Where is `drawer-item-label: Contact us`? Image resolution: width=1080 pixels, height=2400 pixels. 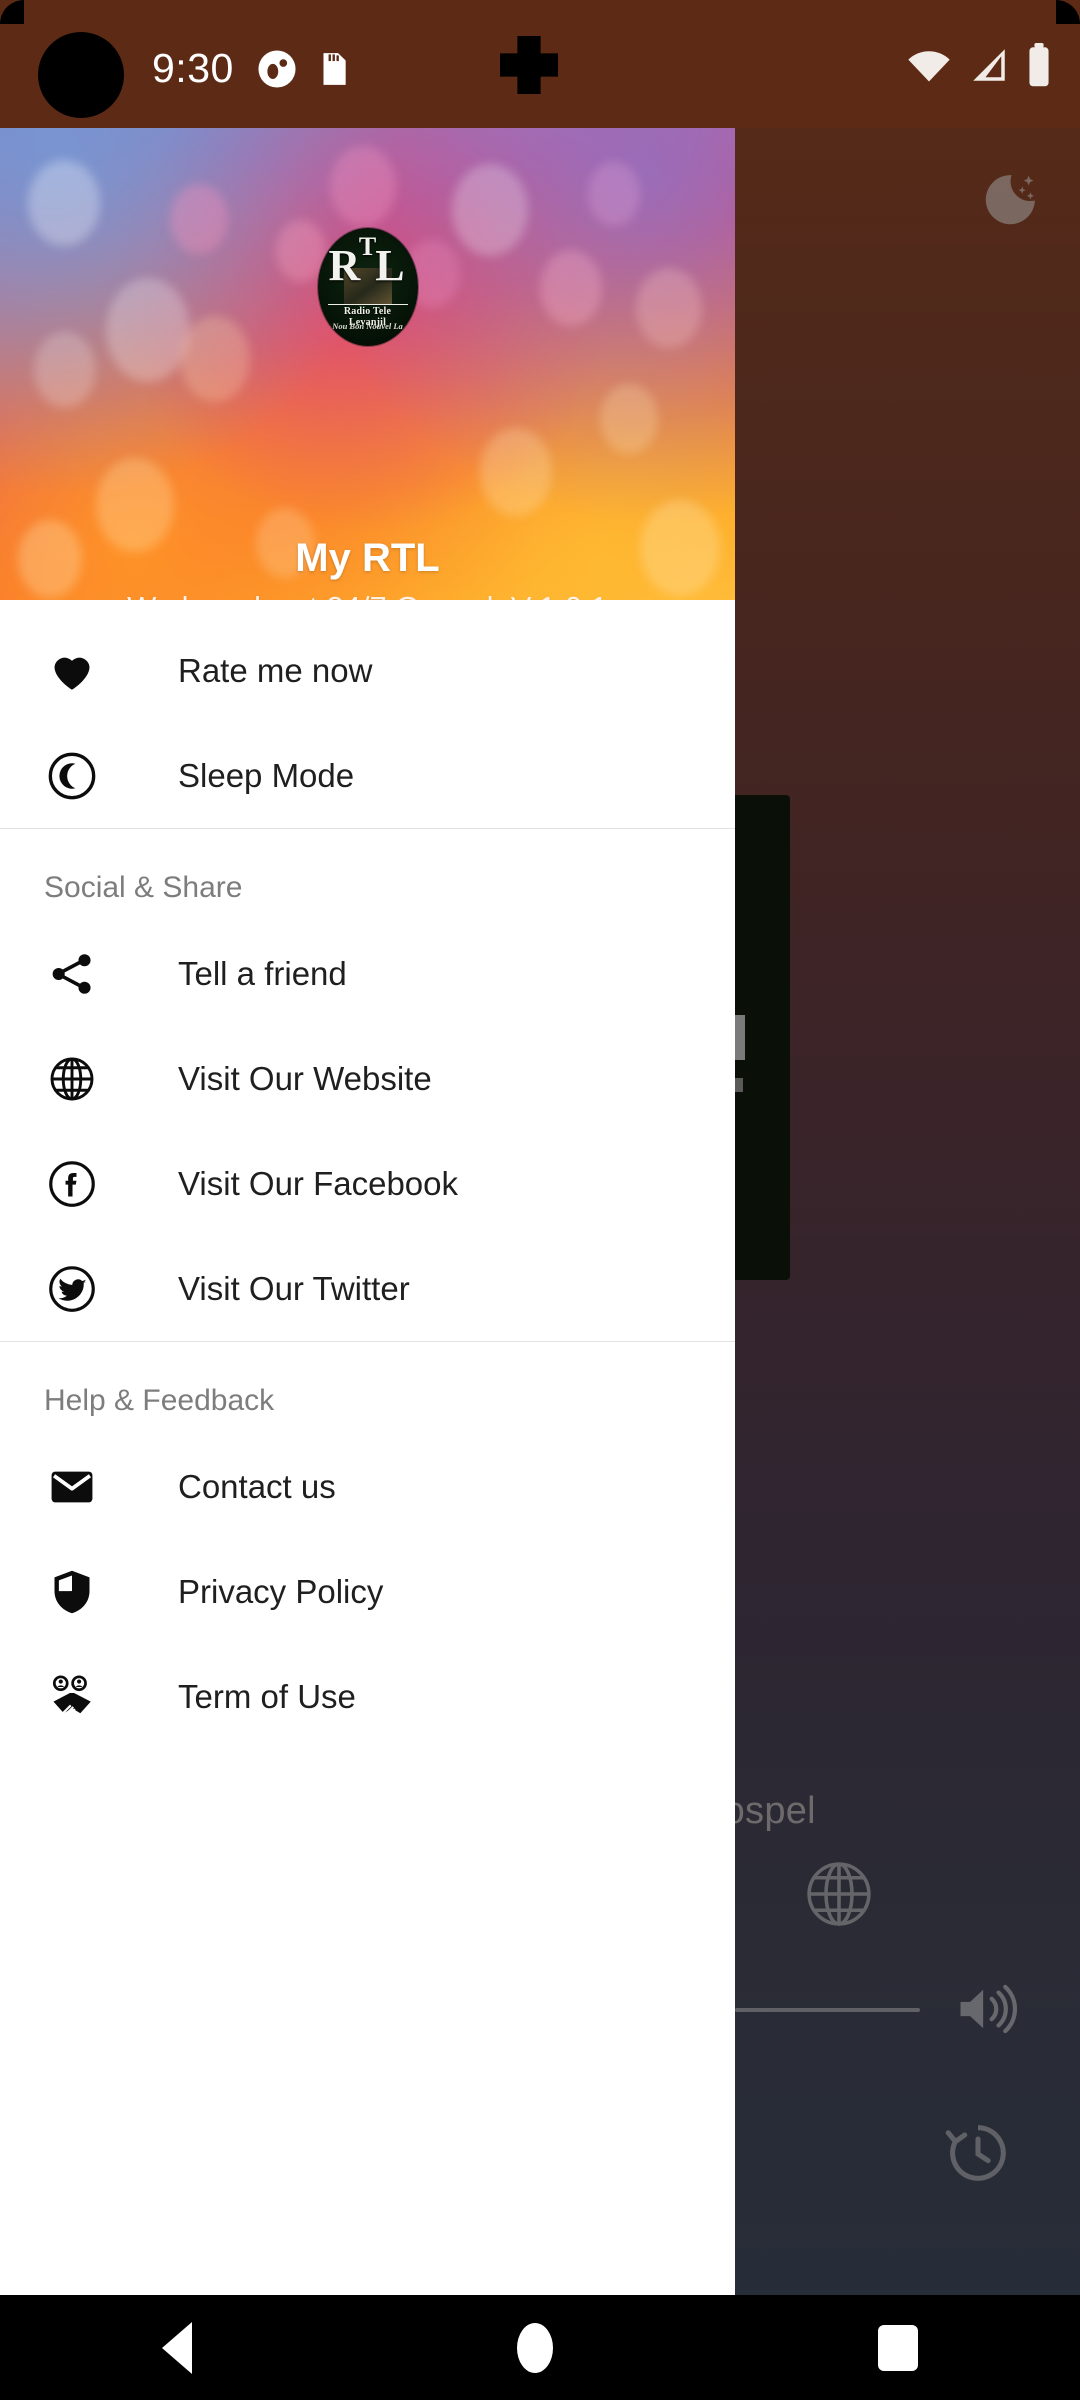 drawer-item-label: Contact us is located at coordinates (257, 1486).